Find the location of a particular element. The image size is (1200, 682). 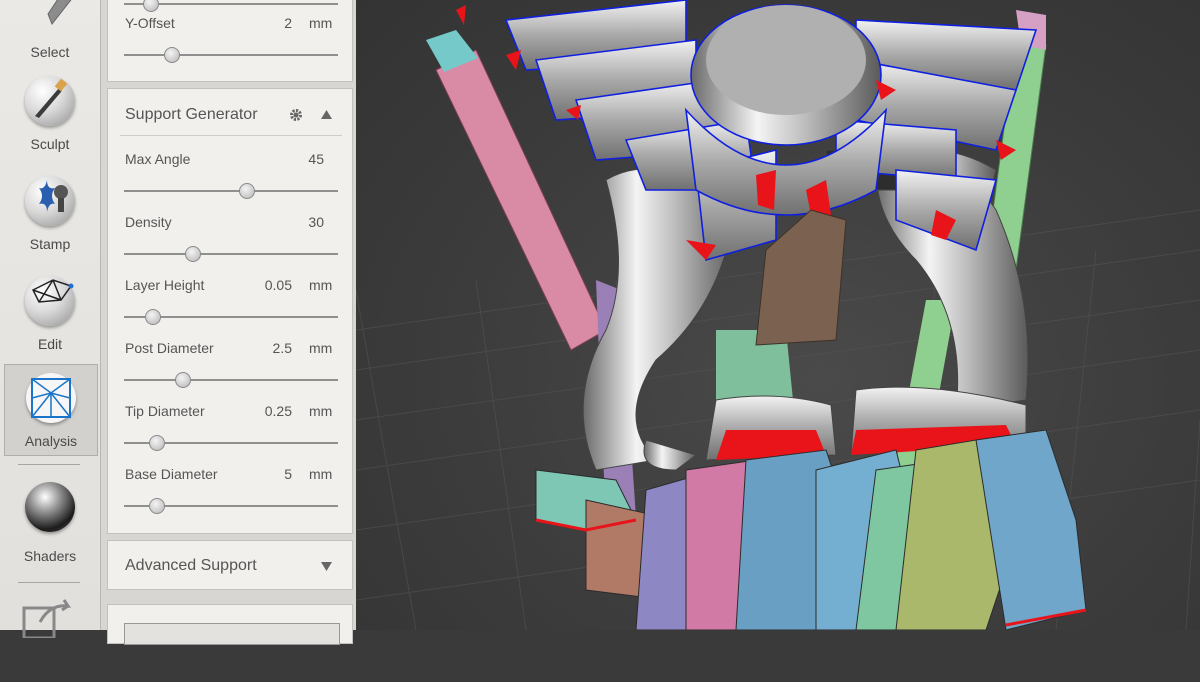

y-offset-slider is located at coordinates (231, 55).